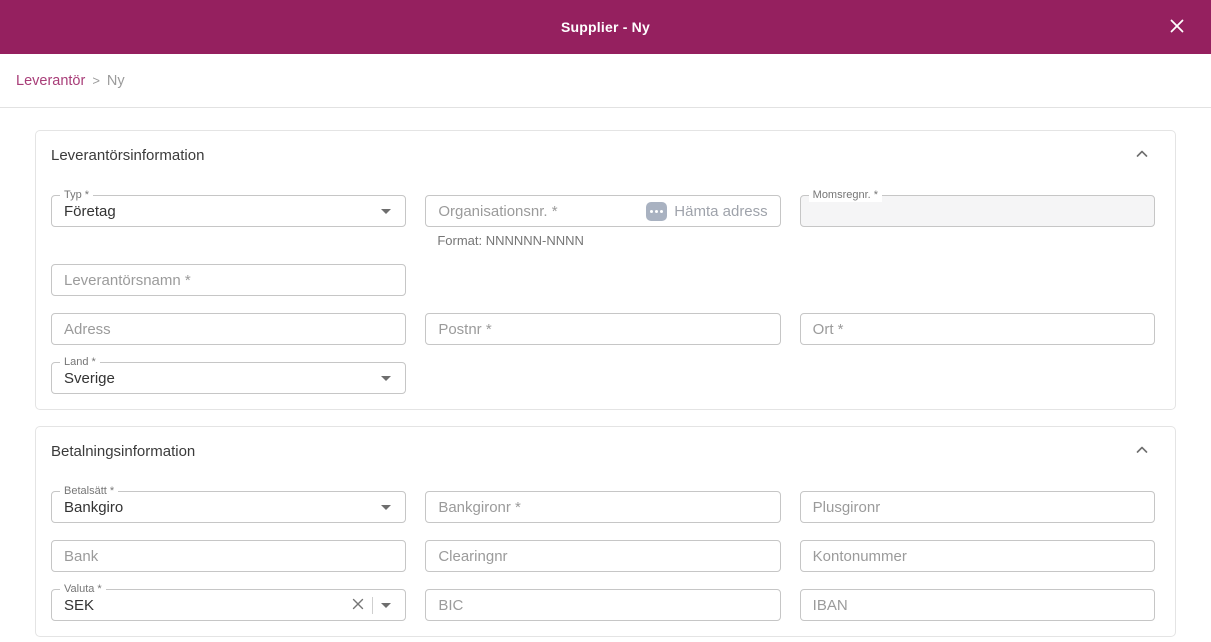 The height and width of the screenshot is (642, 1211). I want to click on payment-row-3: Valuta * SEK, so click(603, 602).